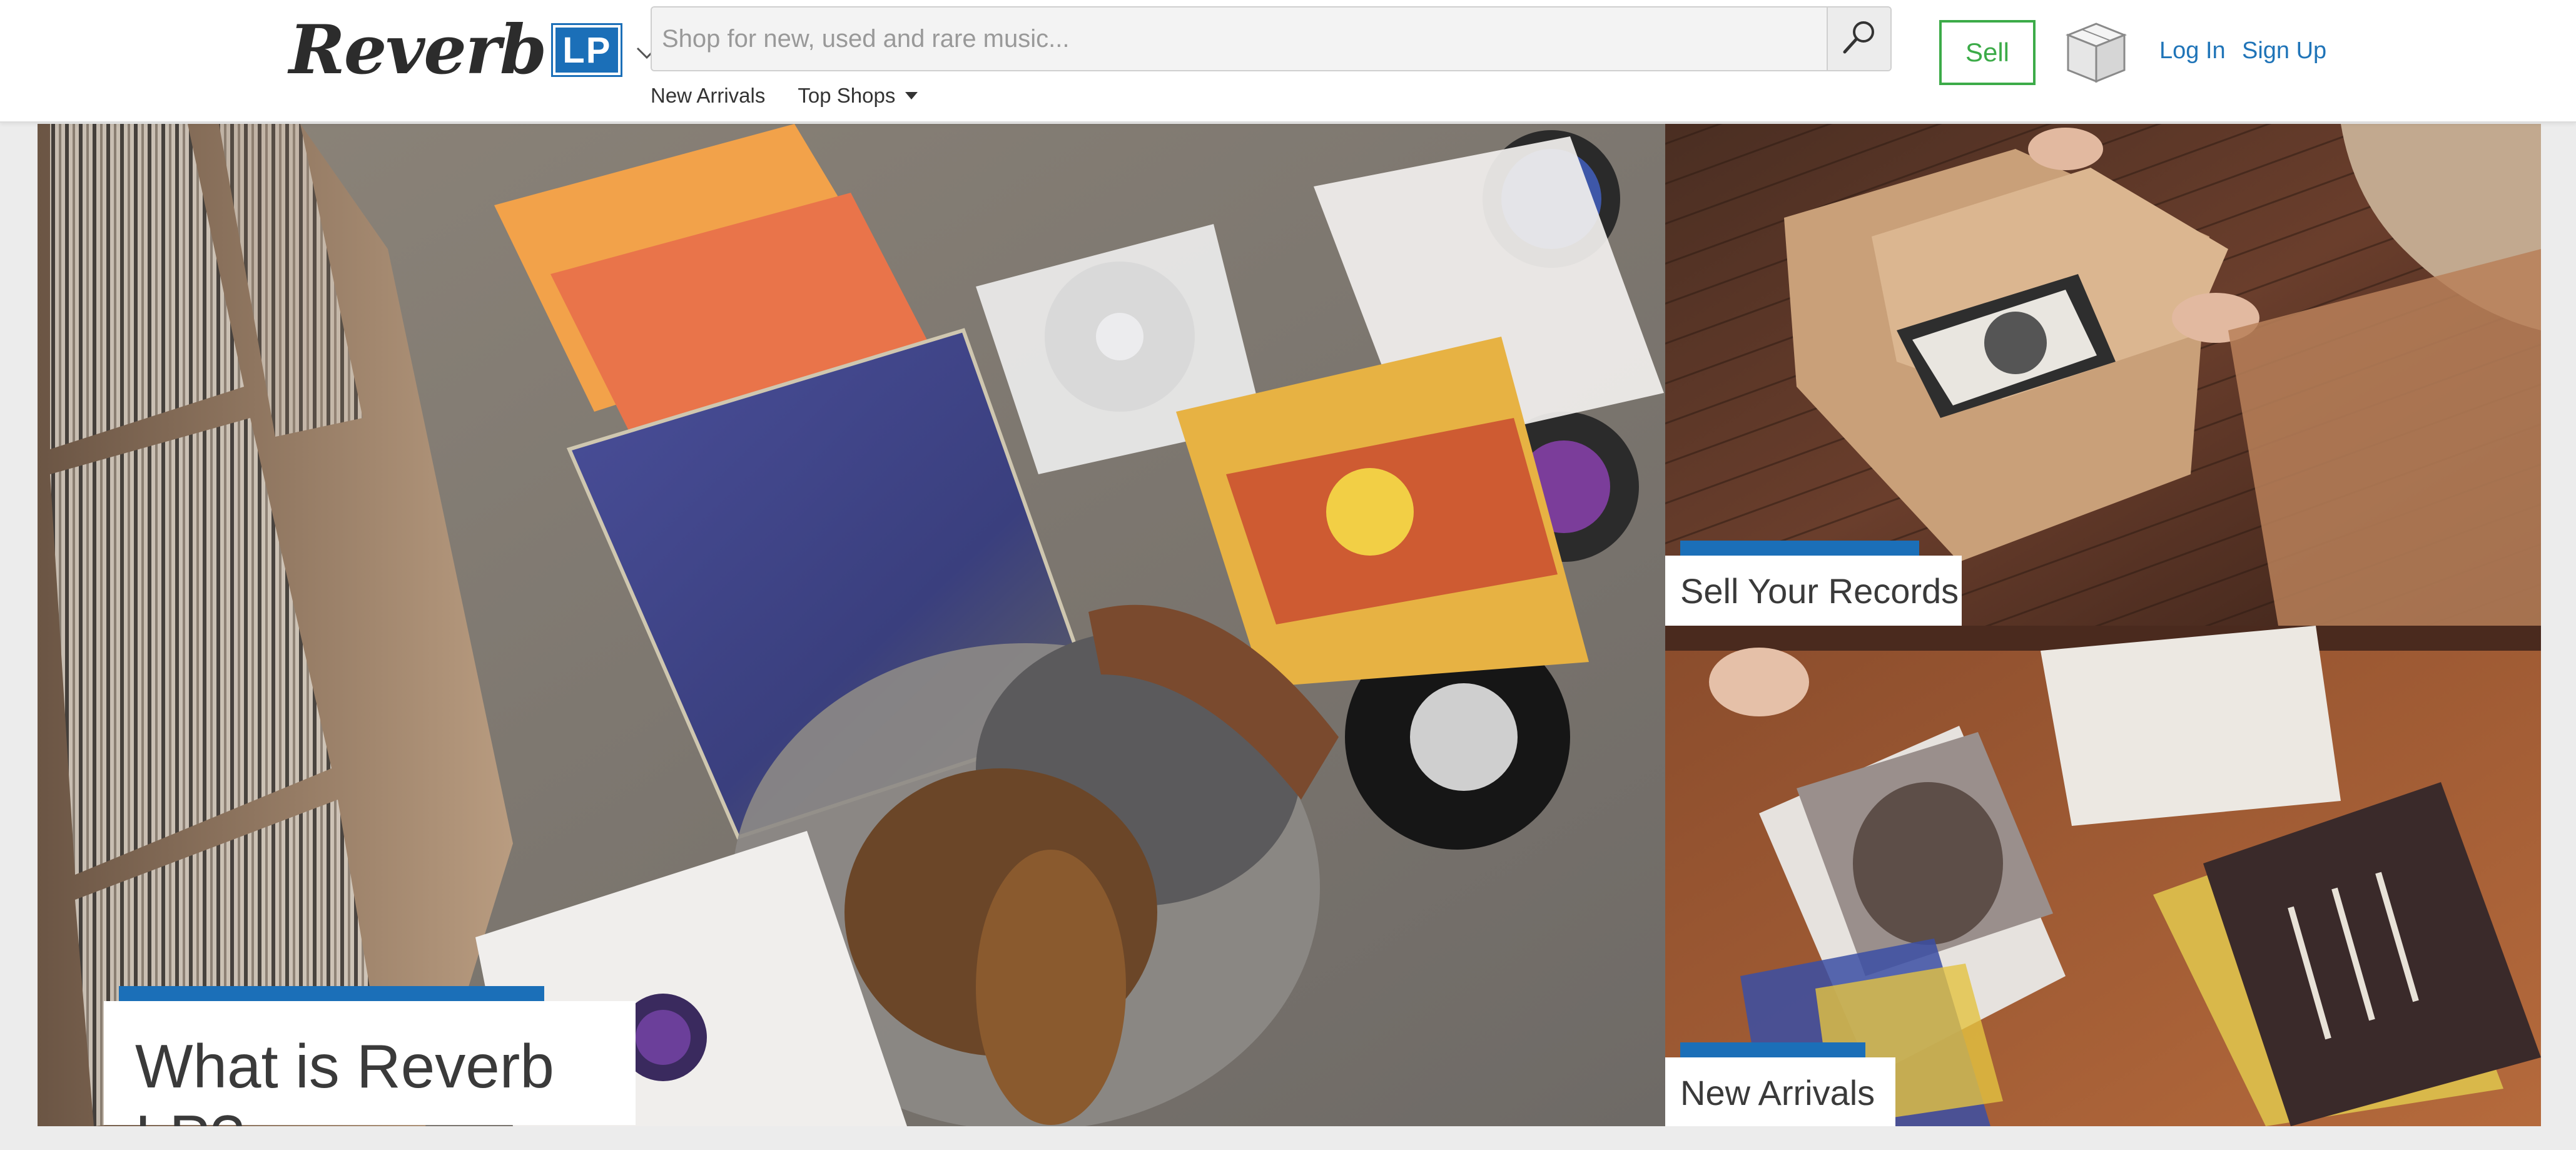 Image resolution: width=2576 pixels, height=1150 pixels. I want to click on search-bar, so click(1271, 38).